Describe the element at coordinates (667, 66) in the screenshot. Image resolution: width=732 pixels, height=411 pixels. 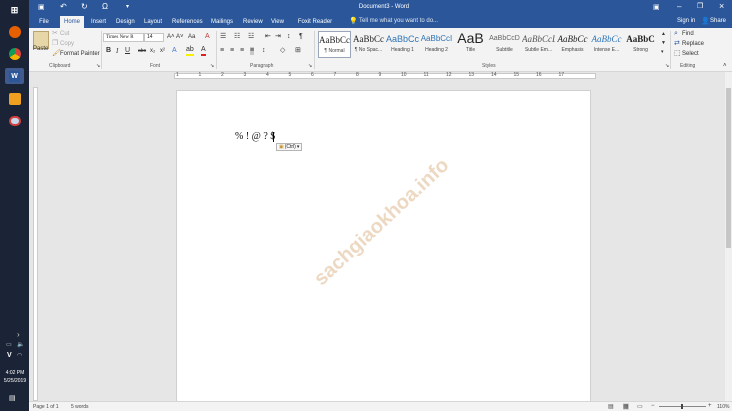
I see `styles-launcher-icon: ↘` at that location.